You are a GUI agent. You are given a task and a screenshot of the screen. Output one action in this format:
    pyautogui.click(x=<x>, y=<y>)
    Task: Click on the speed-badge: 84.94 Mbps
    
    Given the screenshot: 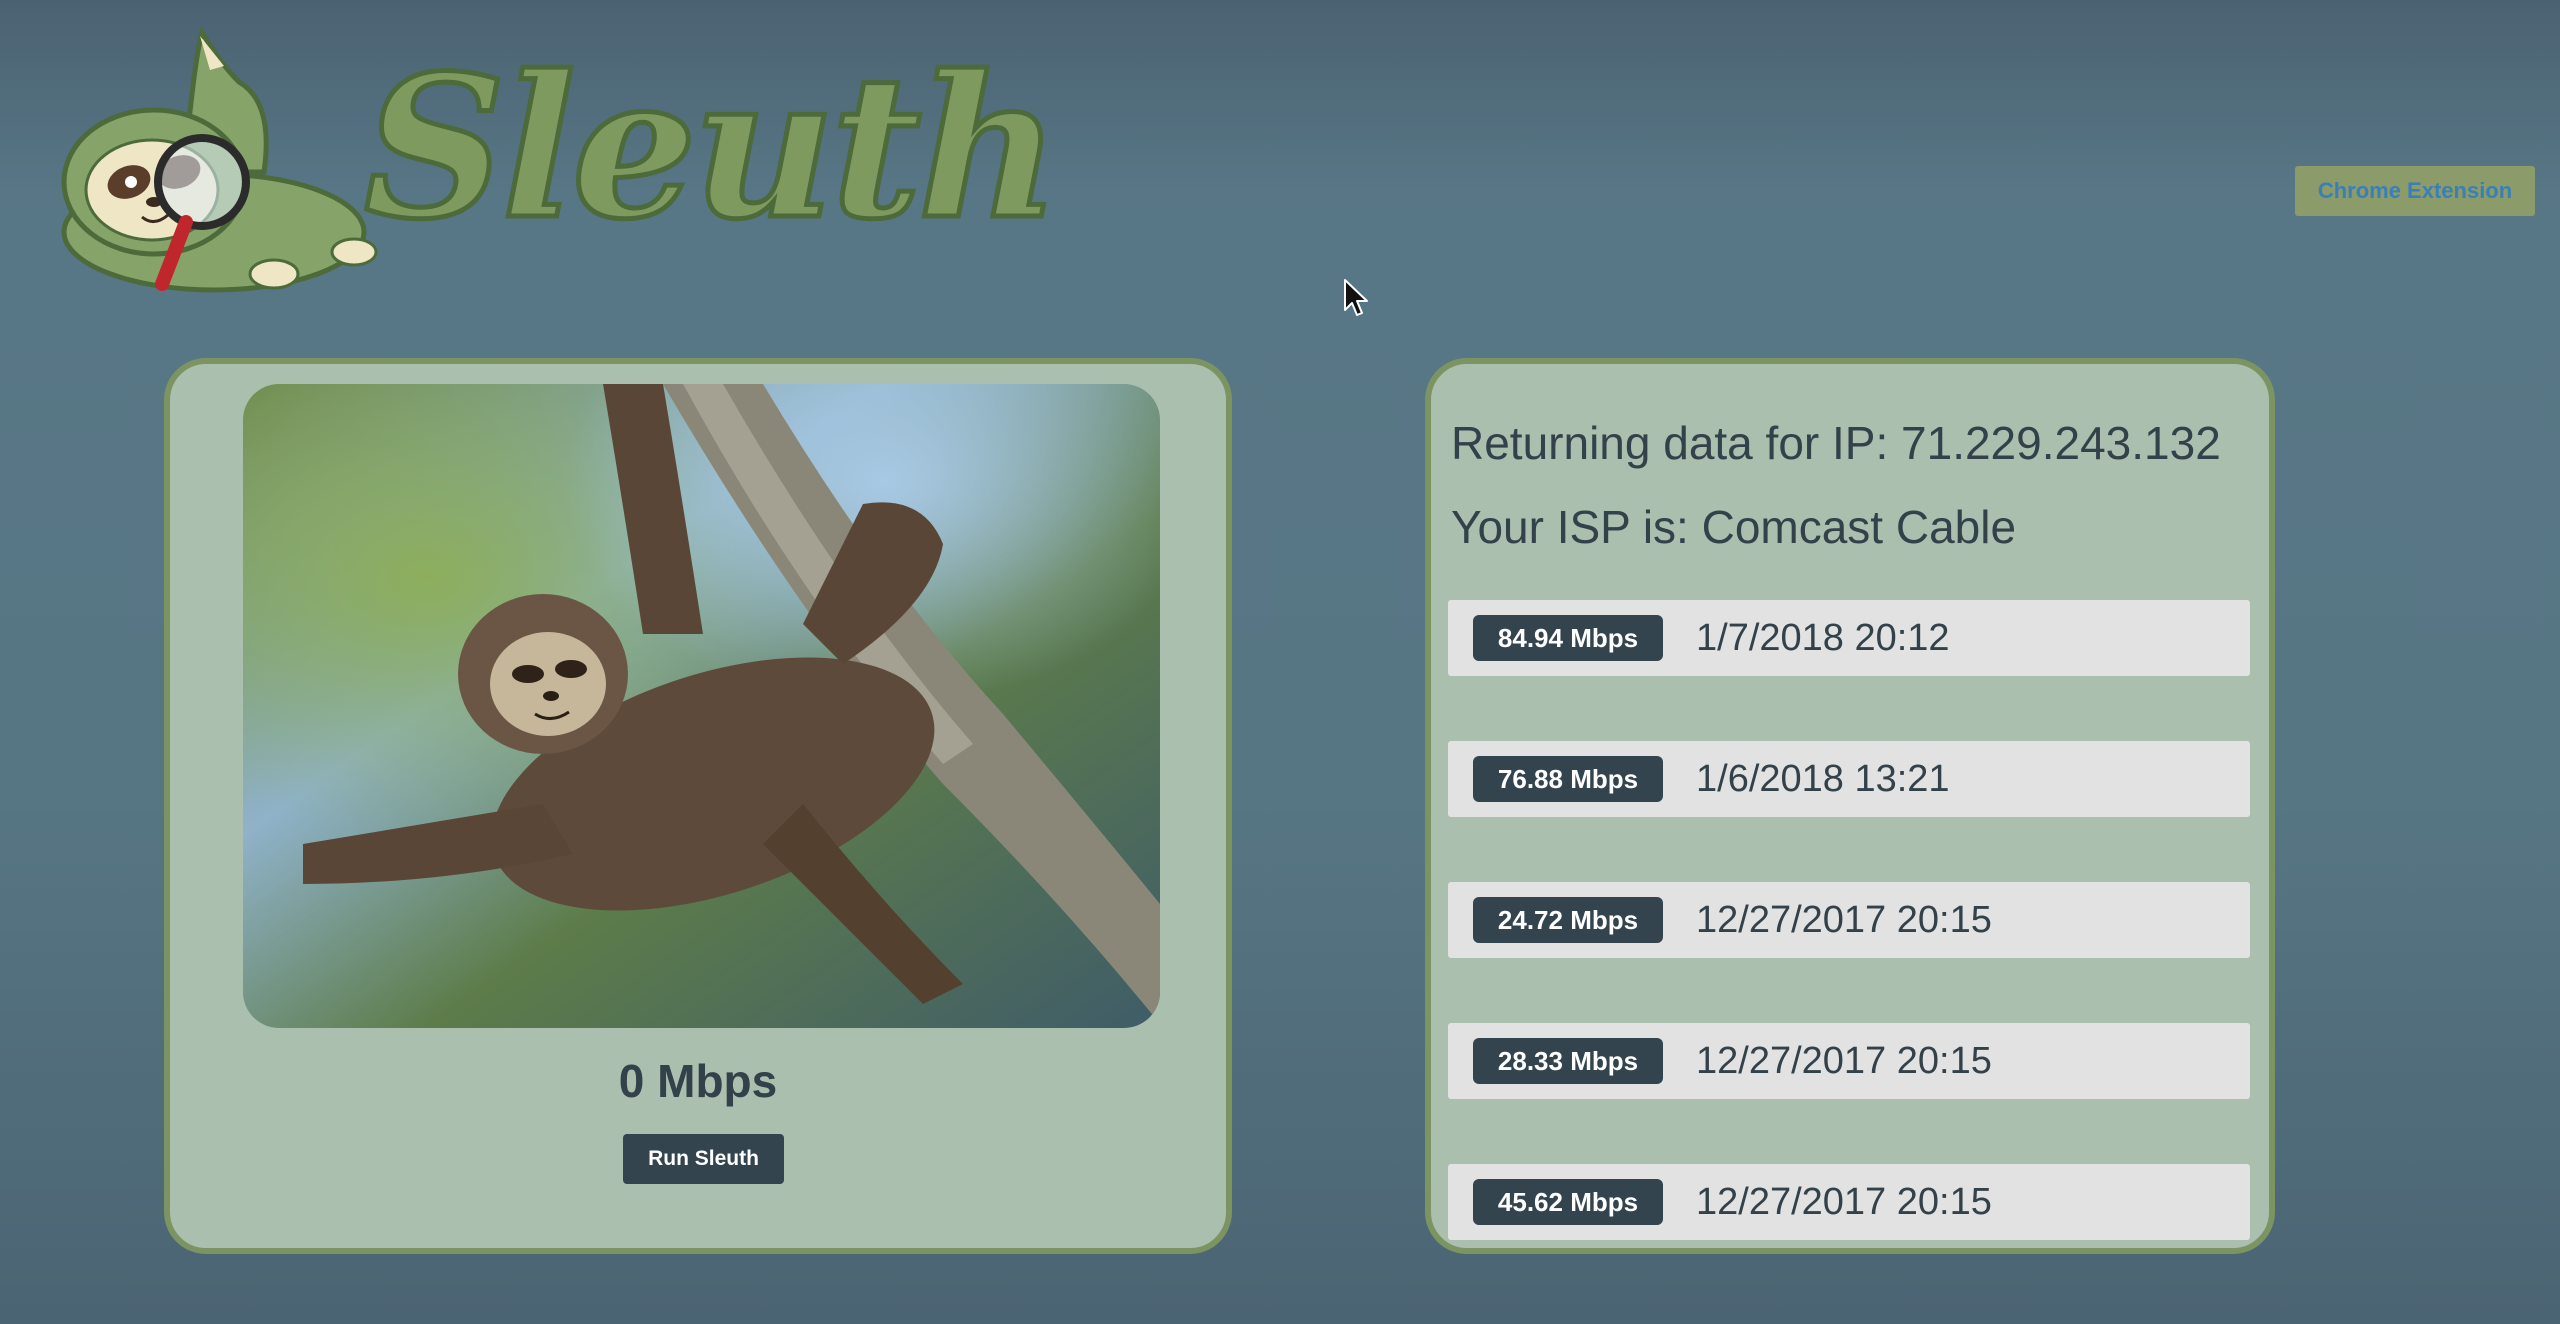 What is the action you would take?
    pyautogui.click(x=1568, y=638)
    